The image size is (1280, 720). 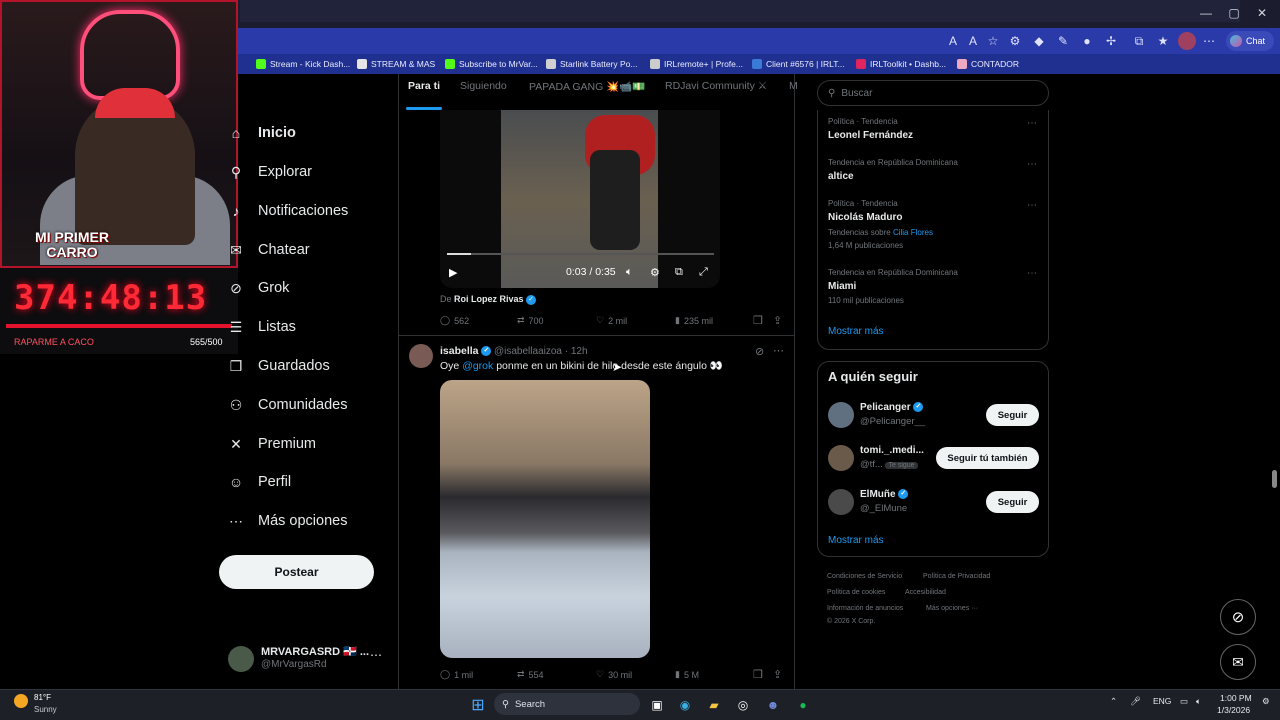 I want to click on tab-rdjavi-community: RDJavi Community ⚔, so click(x=716, y=93).